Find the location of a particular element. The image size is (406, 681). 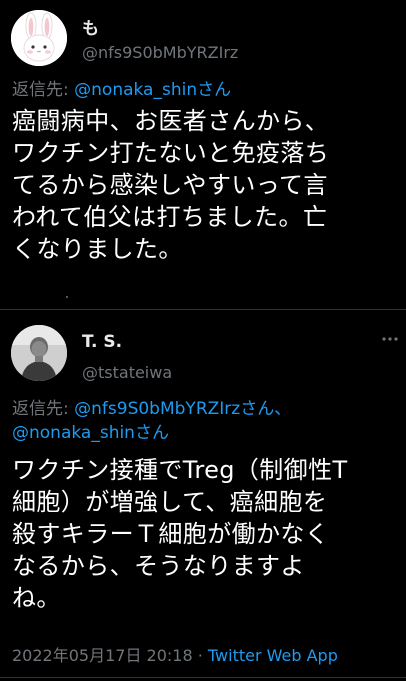

reply-to-line: 返信先: @nfs9S0bMbYRZIrzさん、 @nonaka_shinさん is located at coordinates (204, 421).